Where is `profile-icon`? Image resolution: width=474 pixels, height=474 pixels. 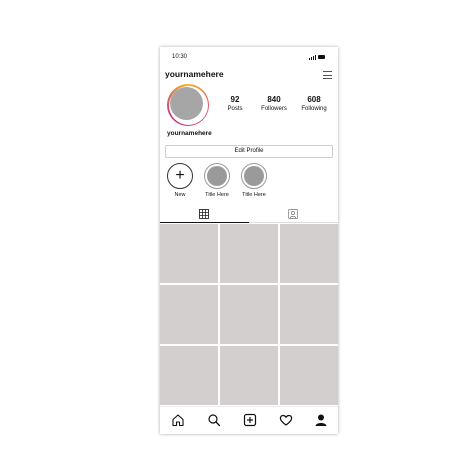
profile-icon is located at coordinates (321, 420).